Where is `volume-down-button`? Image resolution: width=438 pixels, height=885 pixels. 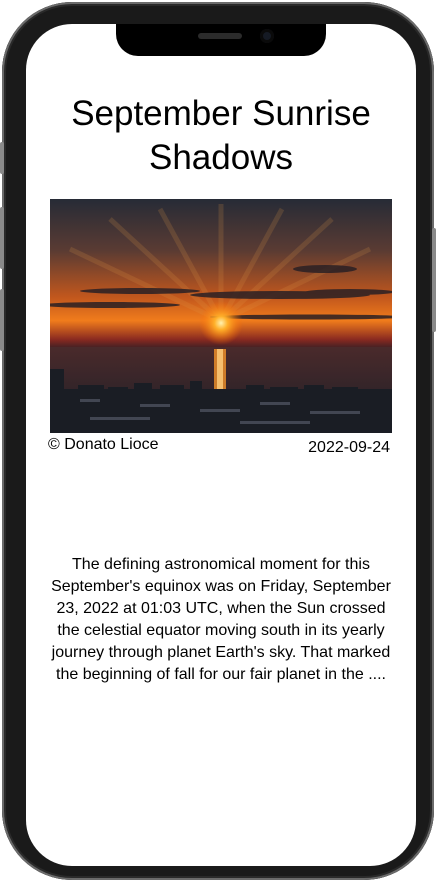
volume-down-button is located at coordinates (2, 320).